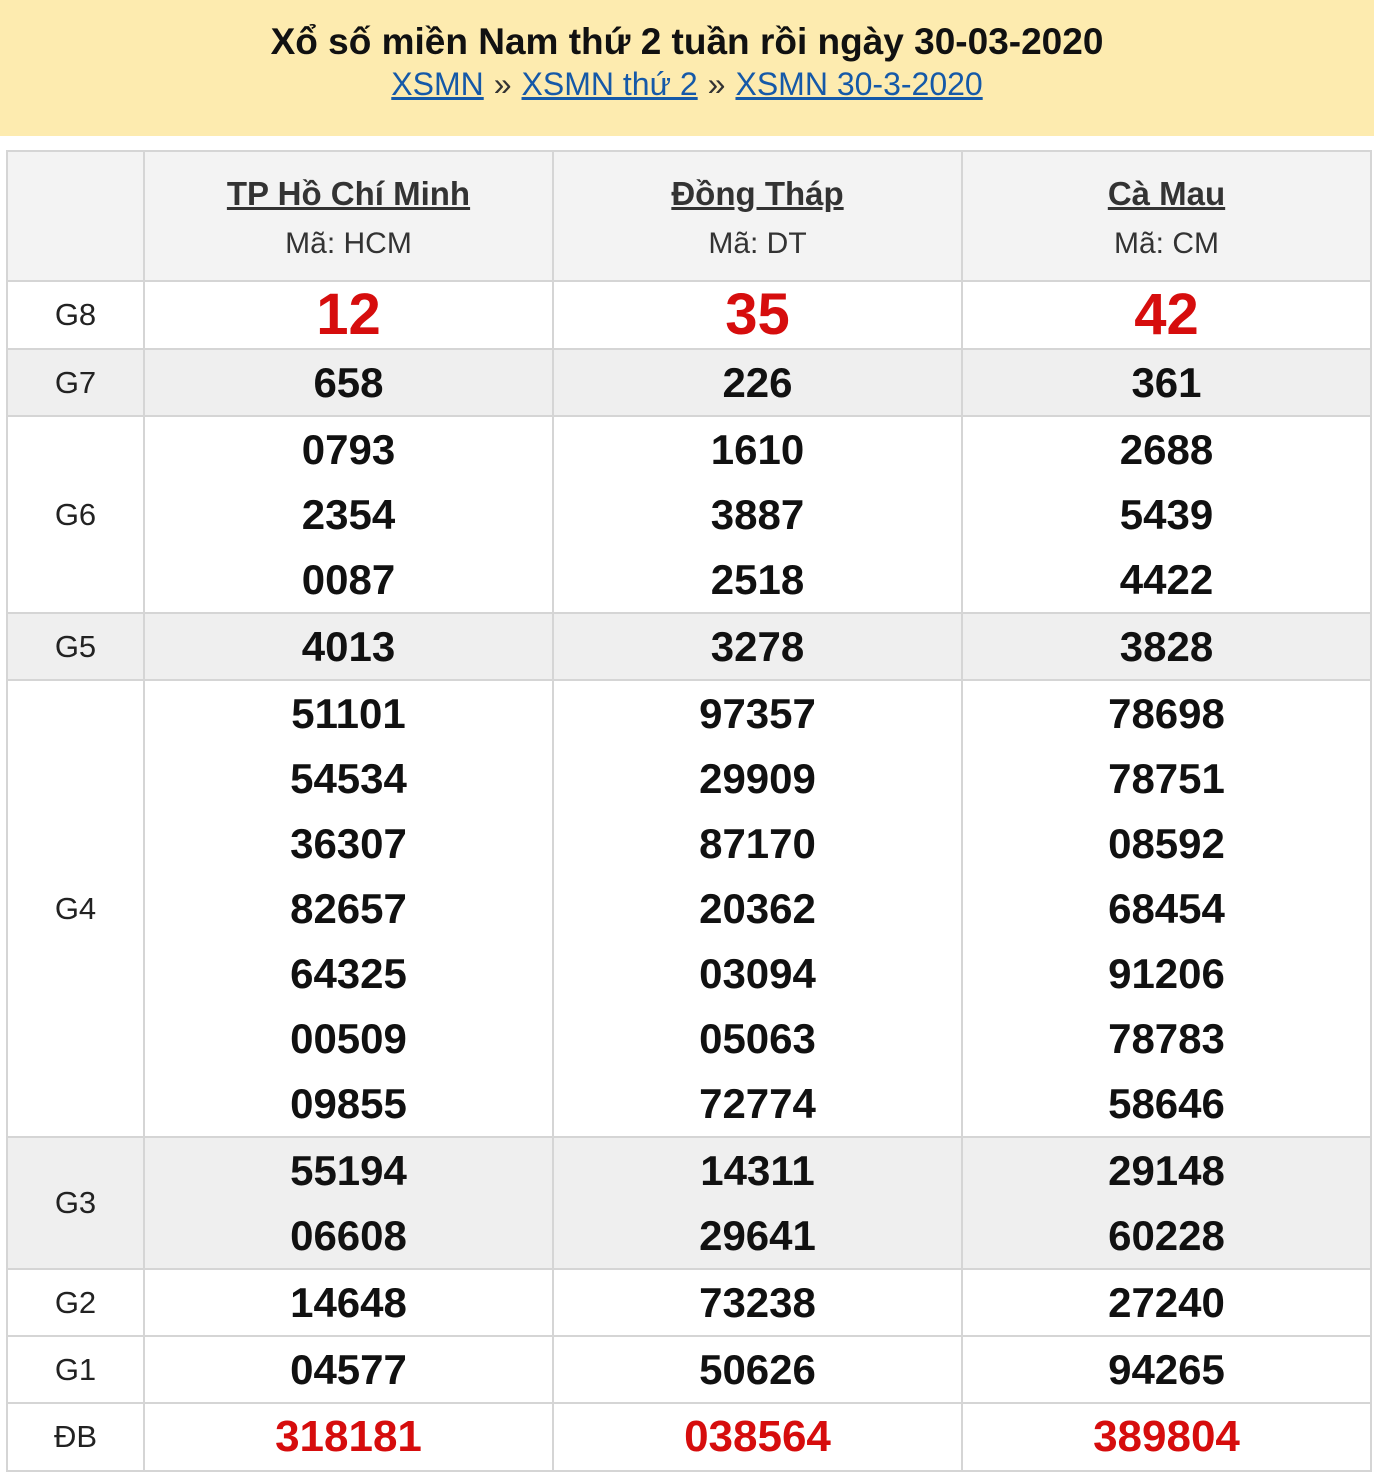  I want to click on prize-cell-cm: 94265, so click(1166, 1369).